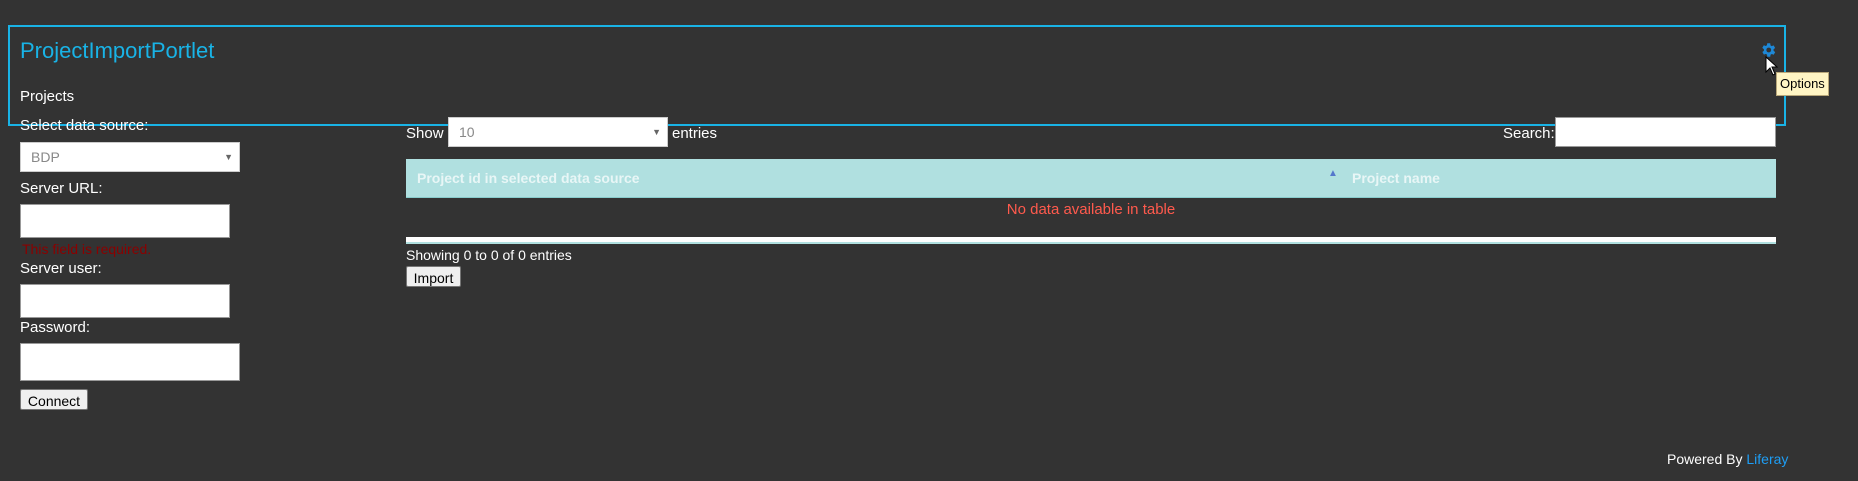 This screenshot has height=481, width=1858. Describe the element at coordinates (528, 178) in the screenshot. I see `column-project-id: Project id in selected data source` at that location.